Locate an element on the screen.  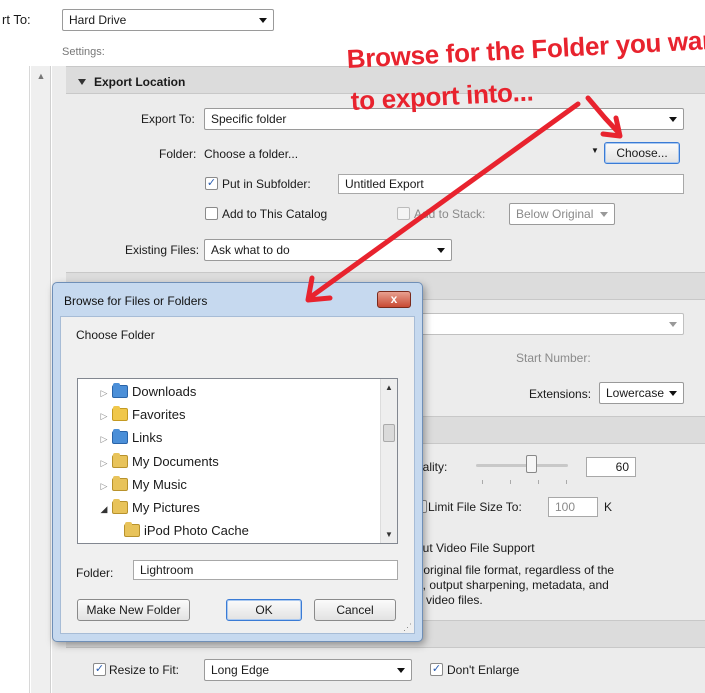
arrow-shaft-choose is located at coordinates (603, 115).